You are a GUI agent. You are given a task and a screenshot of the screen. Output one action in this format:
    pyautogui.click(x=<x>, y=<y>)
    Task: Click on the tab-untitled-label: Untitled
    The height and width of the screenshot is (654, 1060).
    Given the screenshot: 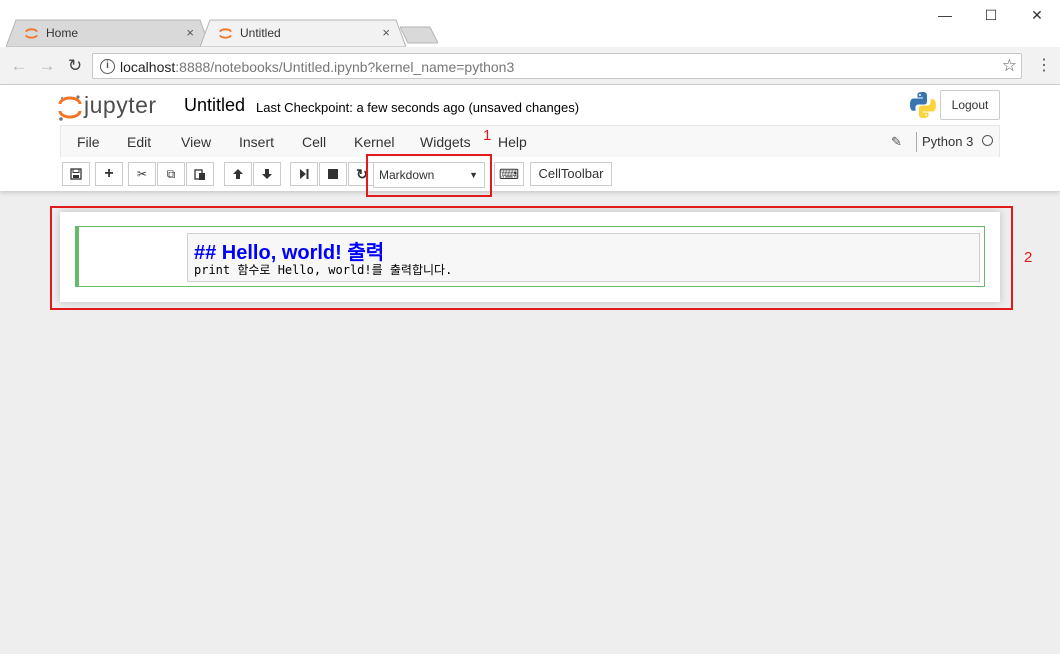 What is the action you would take?
    pyautogui.click(x=260, y=33)
    